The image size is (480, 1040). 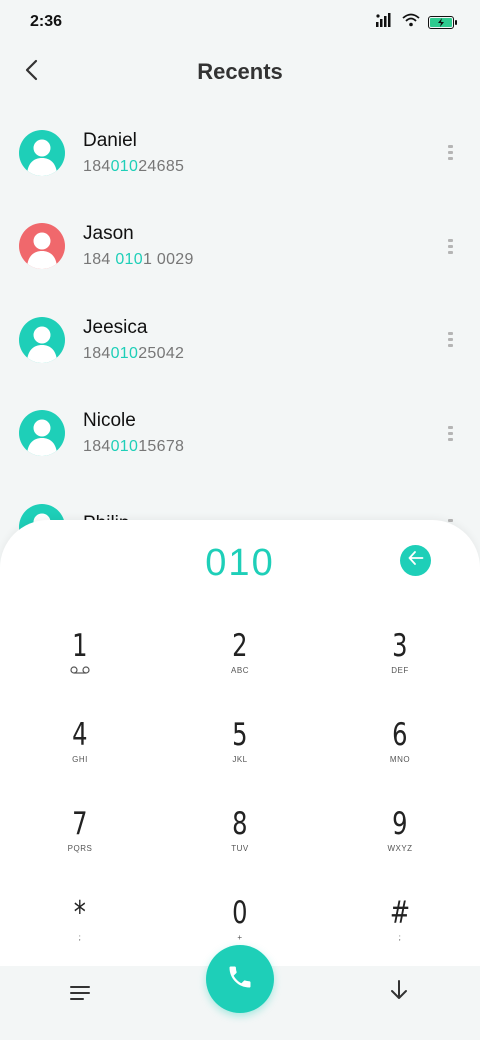 What do you see at coordinates (80, 761) in the screenshot?
I see `key-4: 4 GHI` at bounding box center [80, 761].